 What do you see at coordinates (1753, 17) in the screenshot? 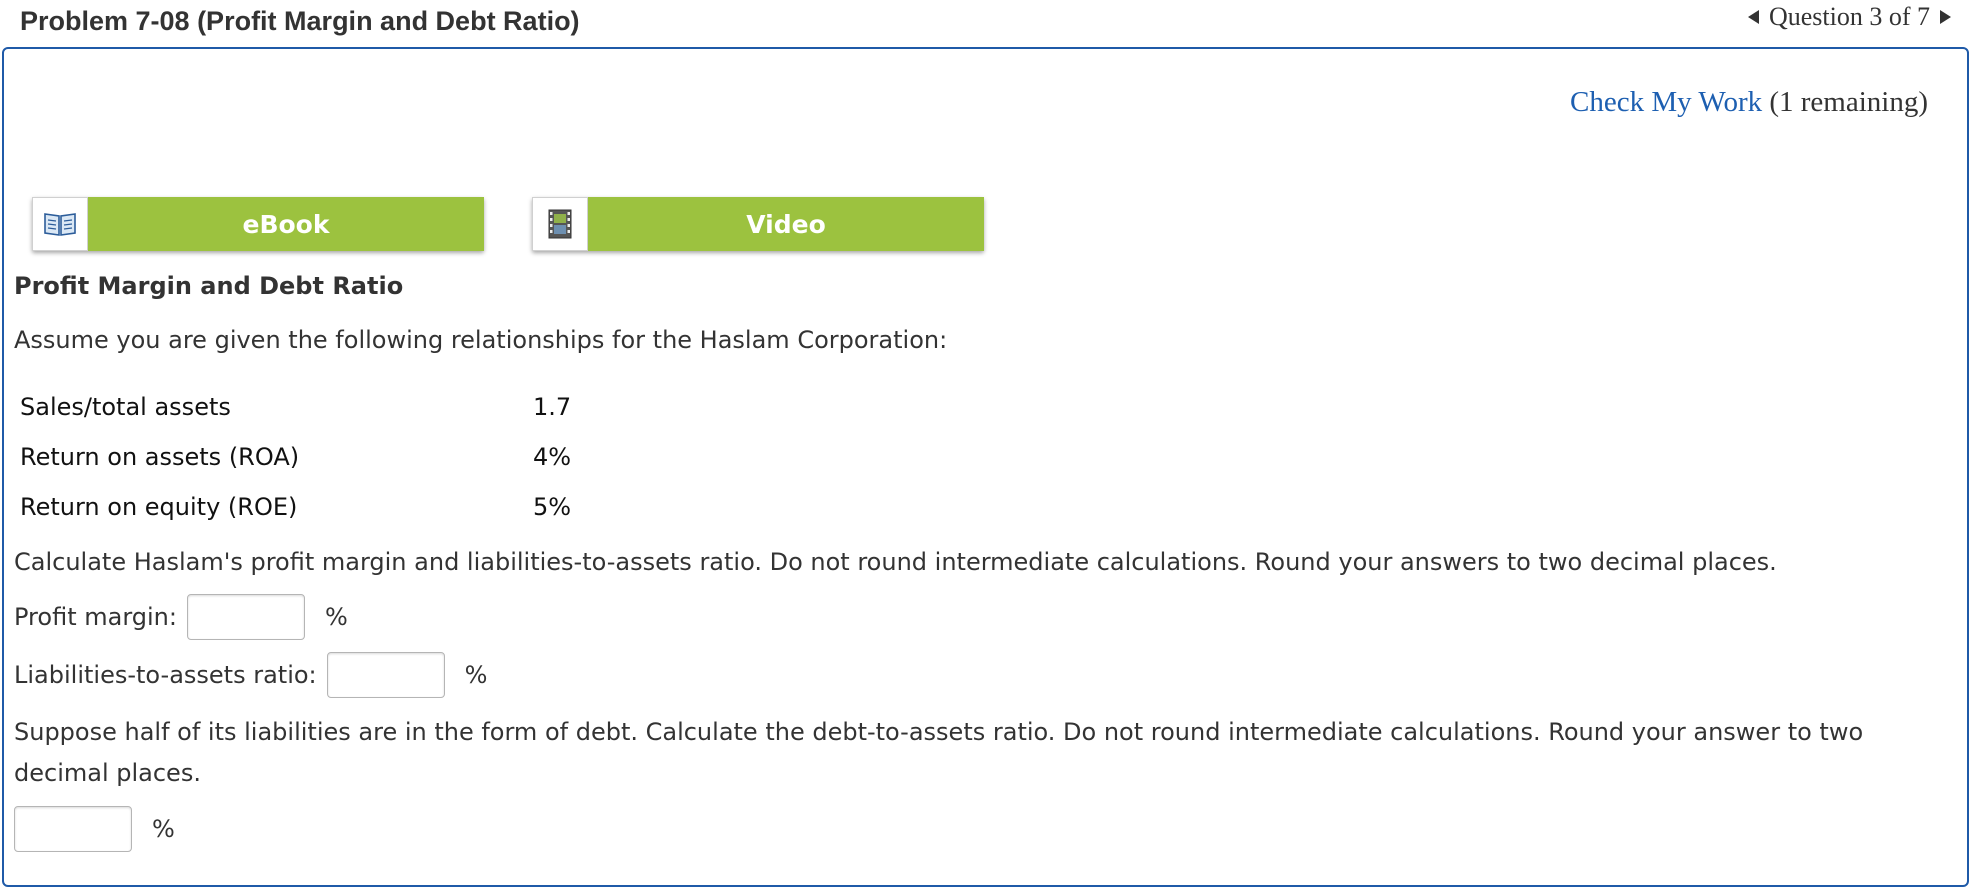
I see `previous-question-icon` at bounding box center [1753, 17].